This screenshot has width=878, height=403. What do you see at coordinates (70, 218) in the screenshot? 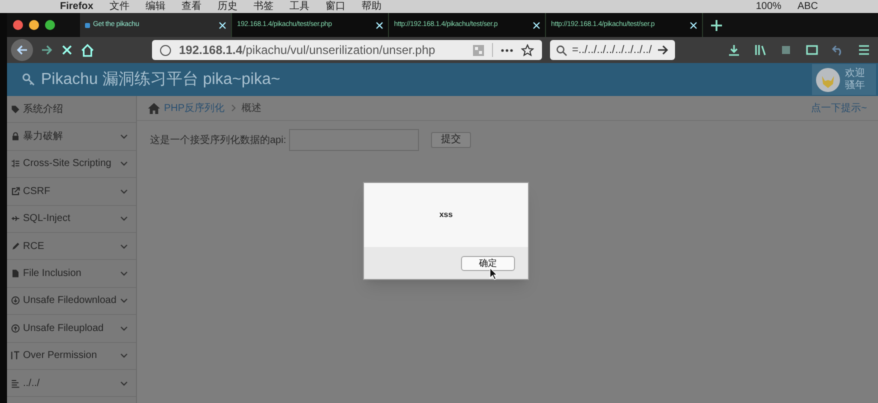
I see `sidebar-item: SQL-Inject` at bounding box center [70, 218].